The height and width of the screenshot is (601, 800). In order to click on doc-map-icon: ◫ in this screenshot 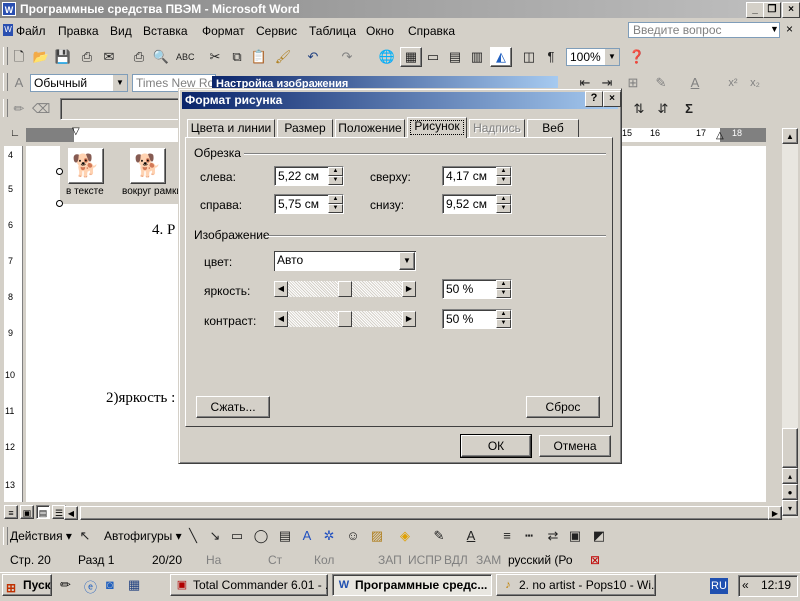, I will do `click(529, 57)`.